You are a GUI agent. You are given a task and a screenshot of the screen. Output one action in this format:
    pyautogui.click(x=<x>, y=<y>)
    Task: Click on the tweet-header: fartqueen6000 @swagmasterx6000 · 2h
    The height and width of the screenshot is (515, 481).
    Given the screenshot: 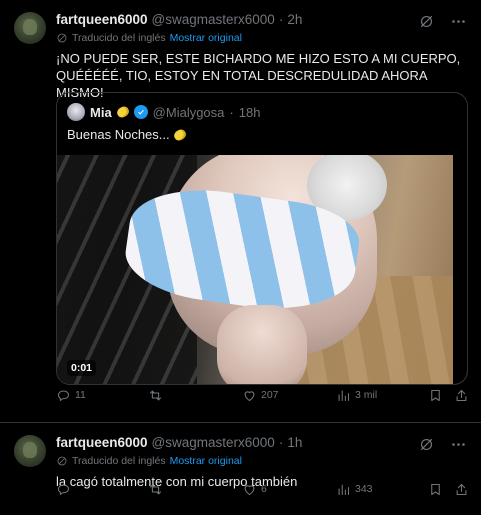 What is the action you would take?
    pyautogui.click(x=179, y=19)
    